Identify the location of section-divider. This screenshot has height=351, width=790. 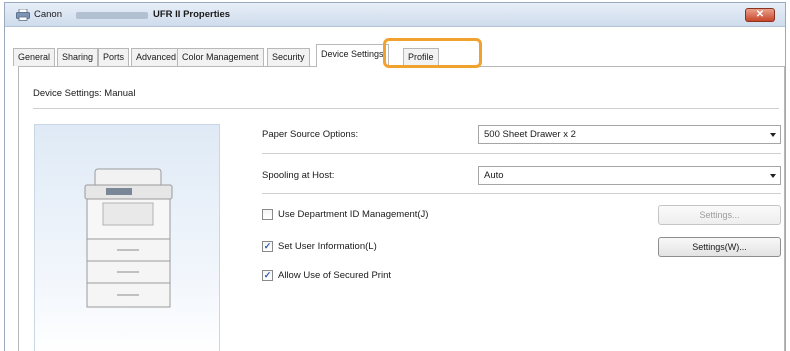
(406, 108).